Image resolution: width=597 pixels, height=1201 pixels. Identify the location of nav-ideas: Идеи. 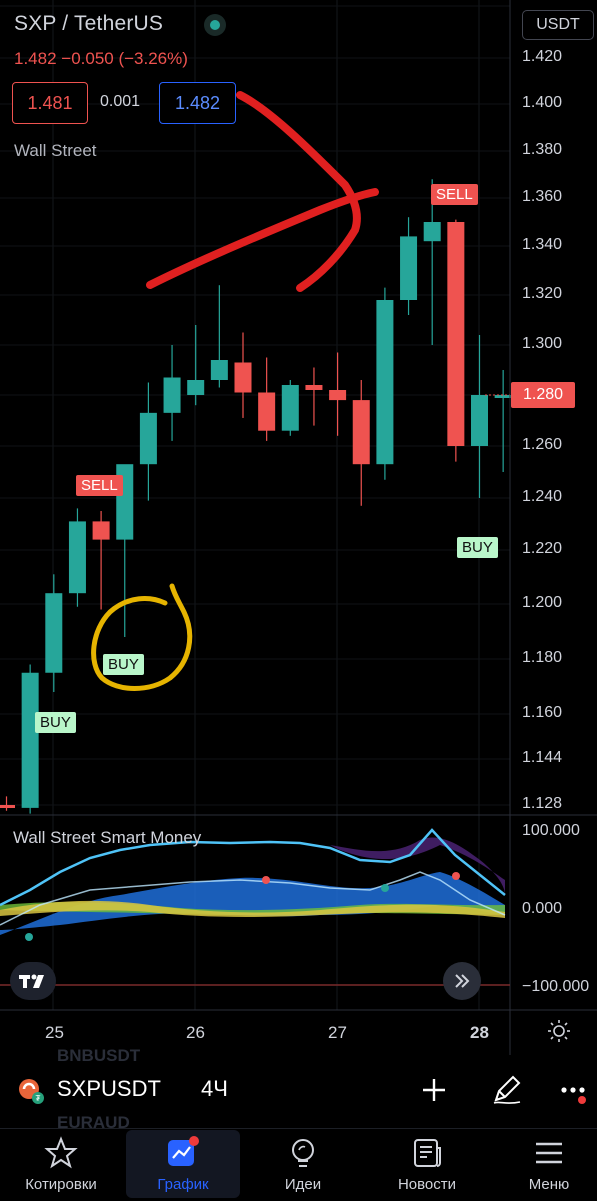
(303, 1164).